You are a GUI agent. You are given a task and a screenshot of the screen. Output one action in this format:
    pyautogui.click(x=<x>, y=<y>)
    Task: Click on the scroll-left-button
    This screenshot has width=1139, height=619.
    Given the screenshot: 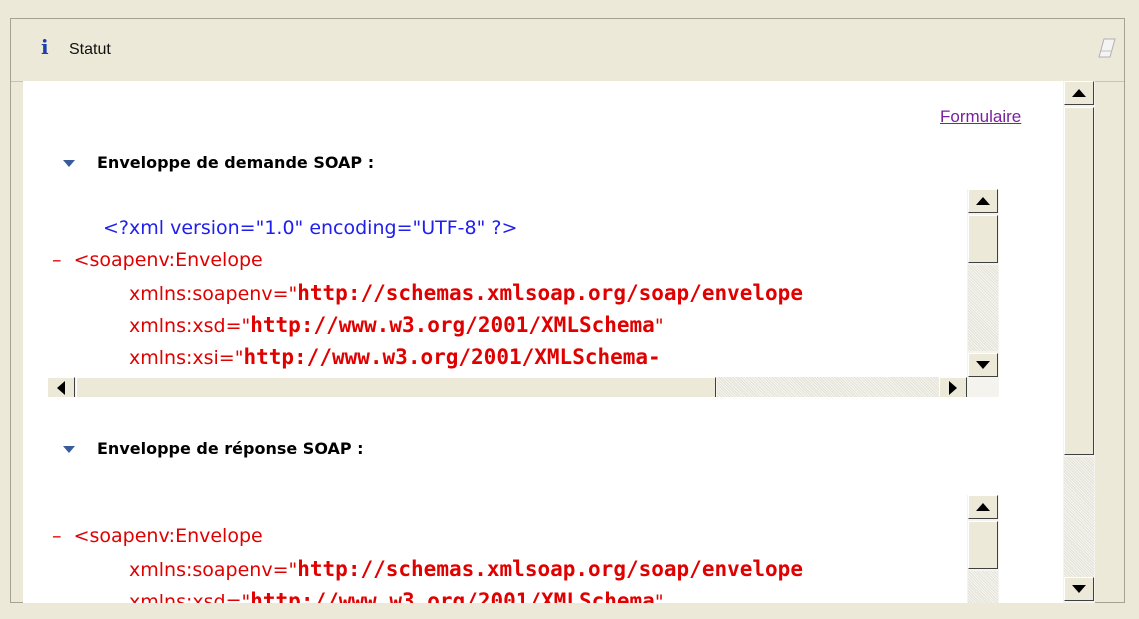 What is the action you would take?
    pyautogui.click(x=61, y=387)
    